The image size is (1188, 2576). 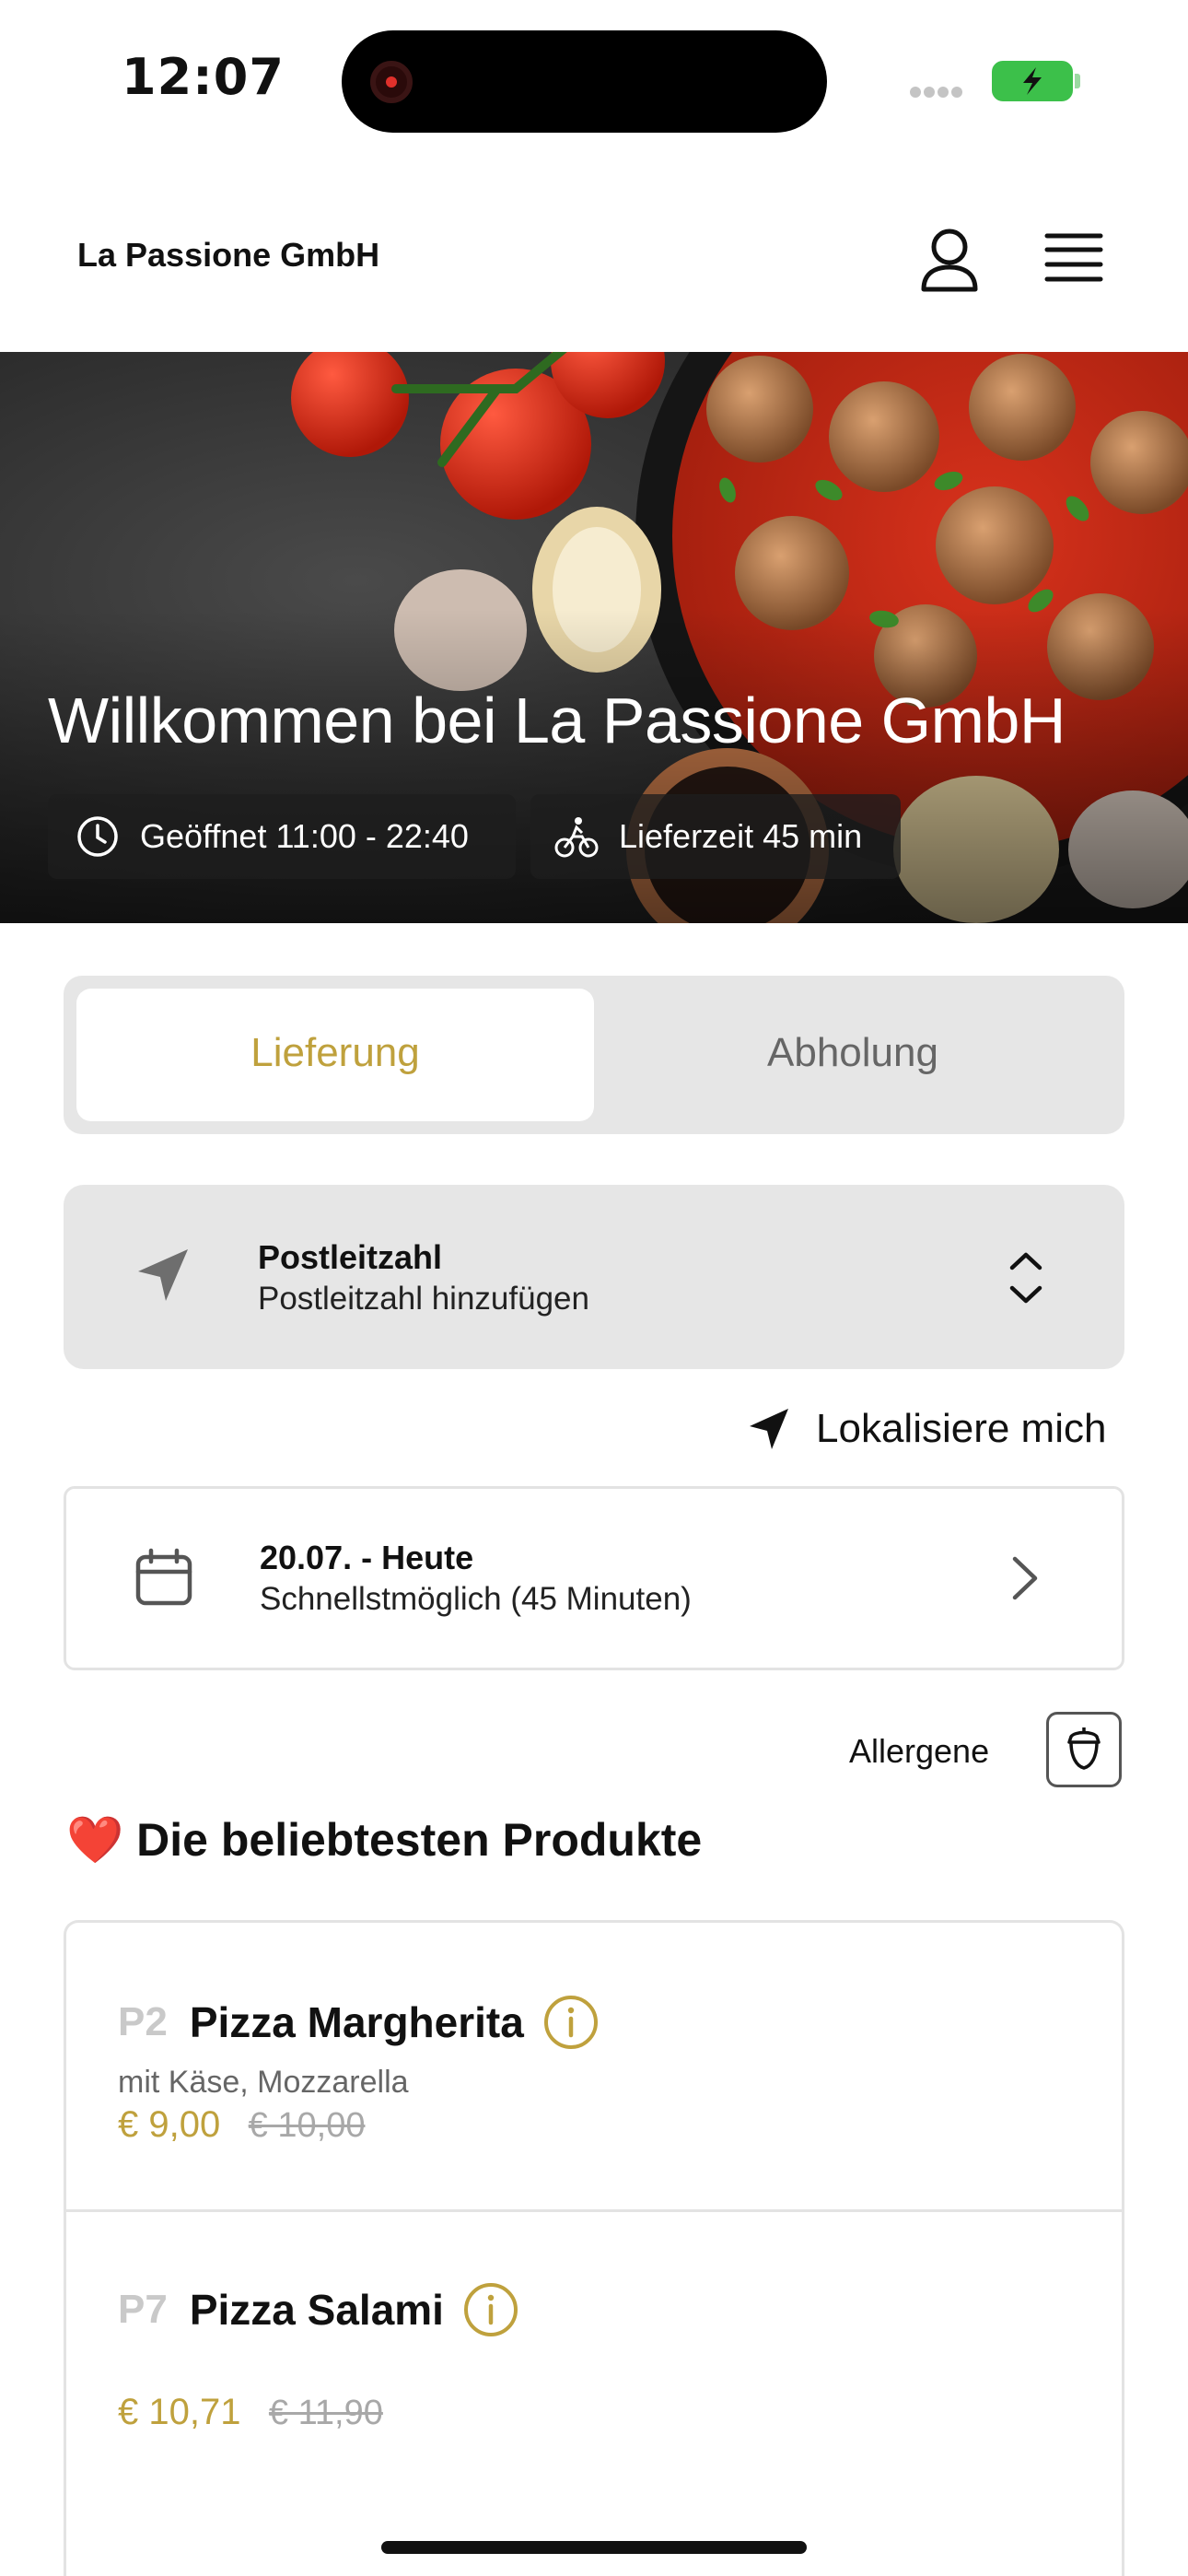 I want to click on product-name: Pizza Salami, so click(x=316, y=2310).